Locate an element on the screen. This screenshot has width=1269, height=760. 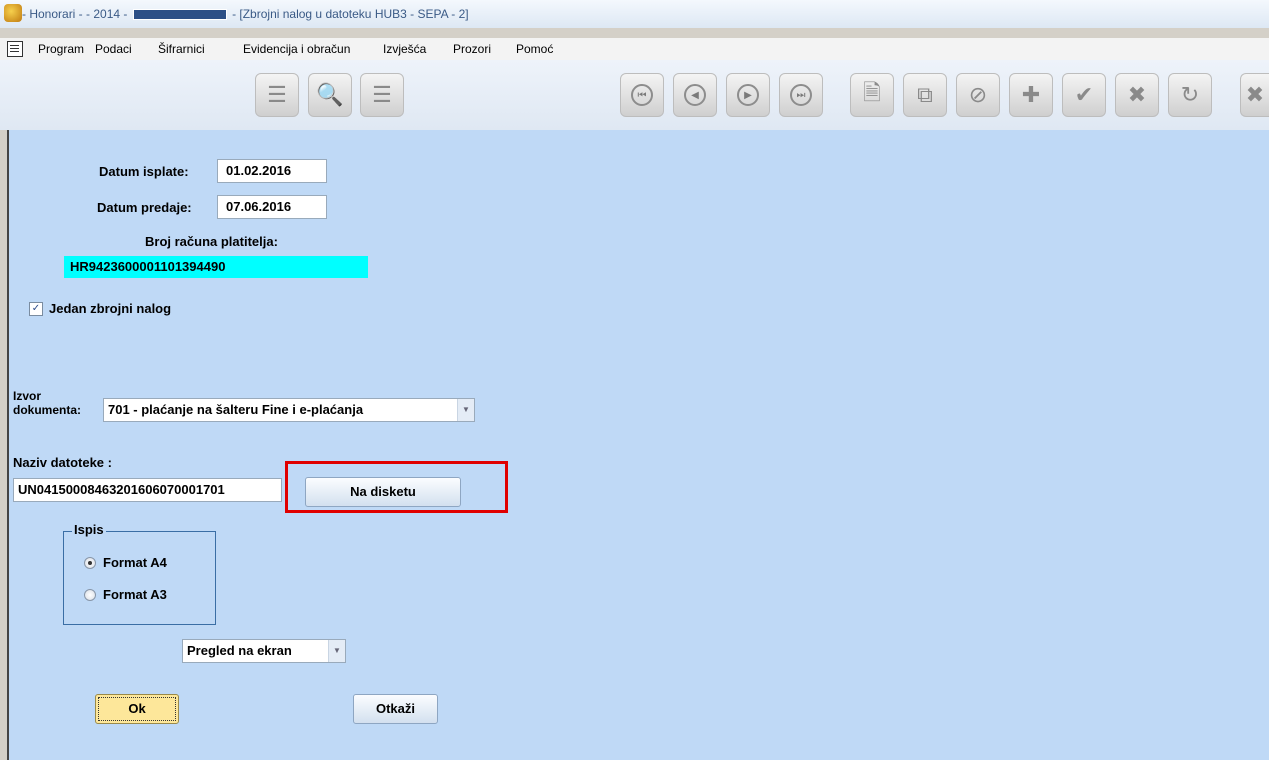
filter-icon: ☰ is located at coordinates (277, 95).